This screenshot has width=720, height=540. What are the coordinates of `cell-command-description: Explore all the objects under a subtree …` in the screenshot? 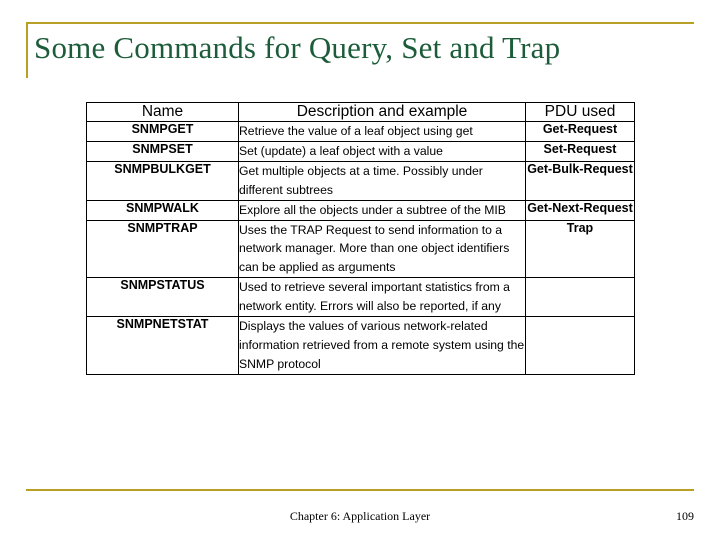 It's located at (382, 210).